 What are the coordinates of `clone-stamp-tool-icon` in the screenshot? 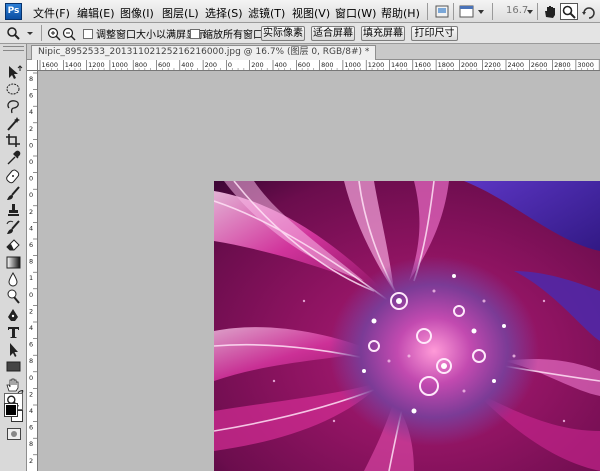 It's located at (13, 210).